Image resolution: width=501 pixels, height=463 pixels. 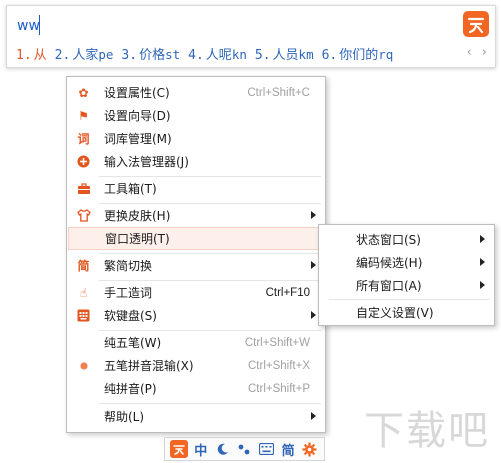 I want to click on menu-item-dictionary: 词 词库管理(M), so click(x=196, y=138).